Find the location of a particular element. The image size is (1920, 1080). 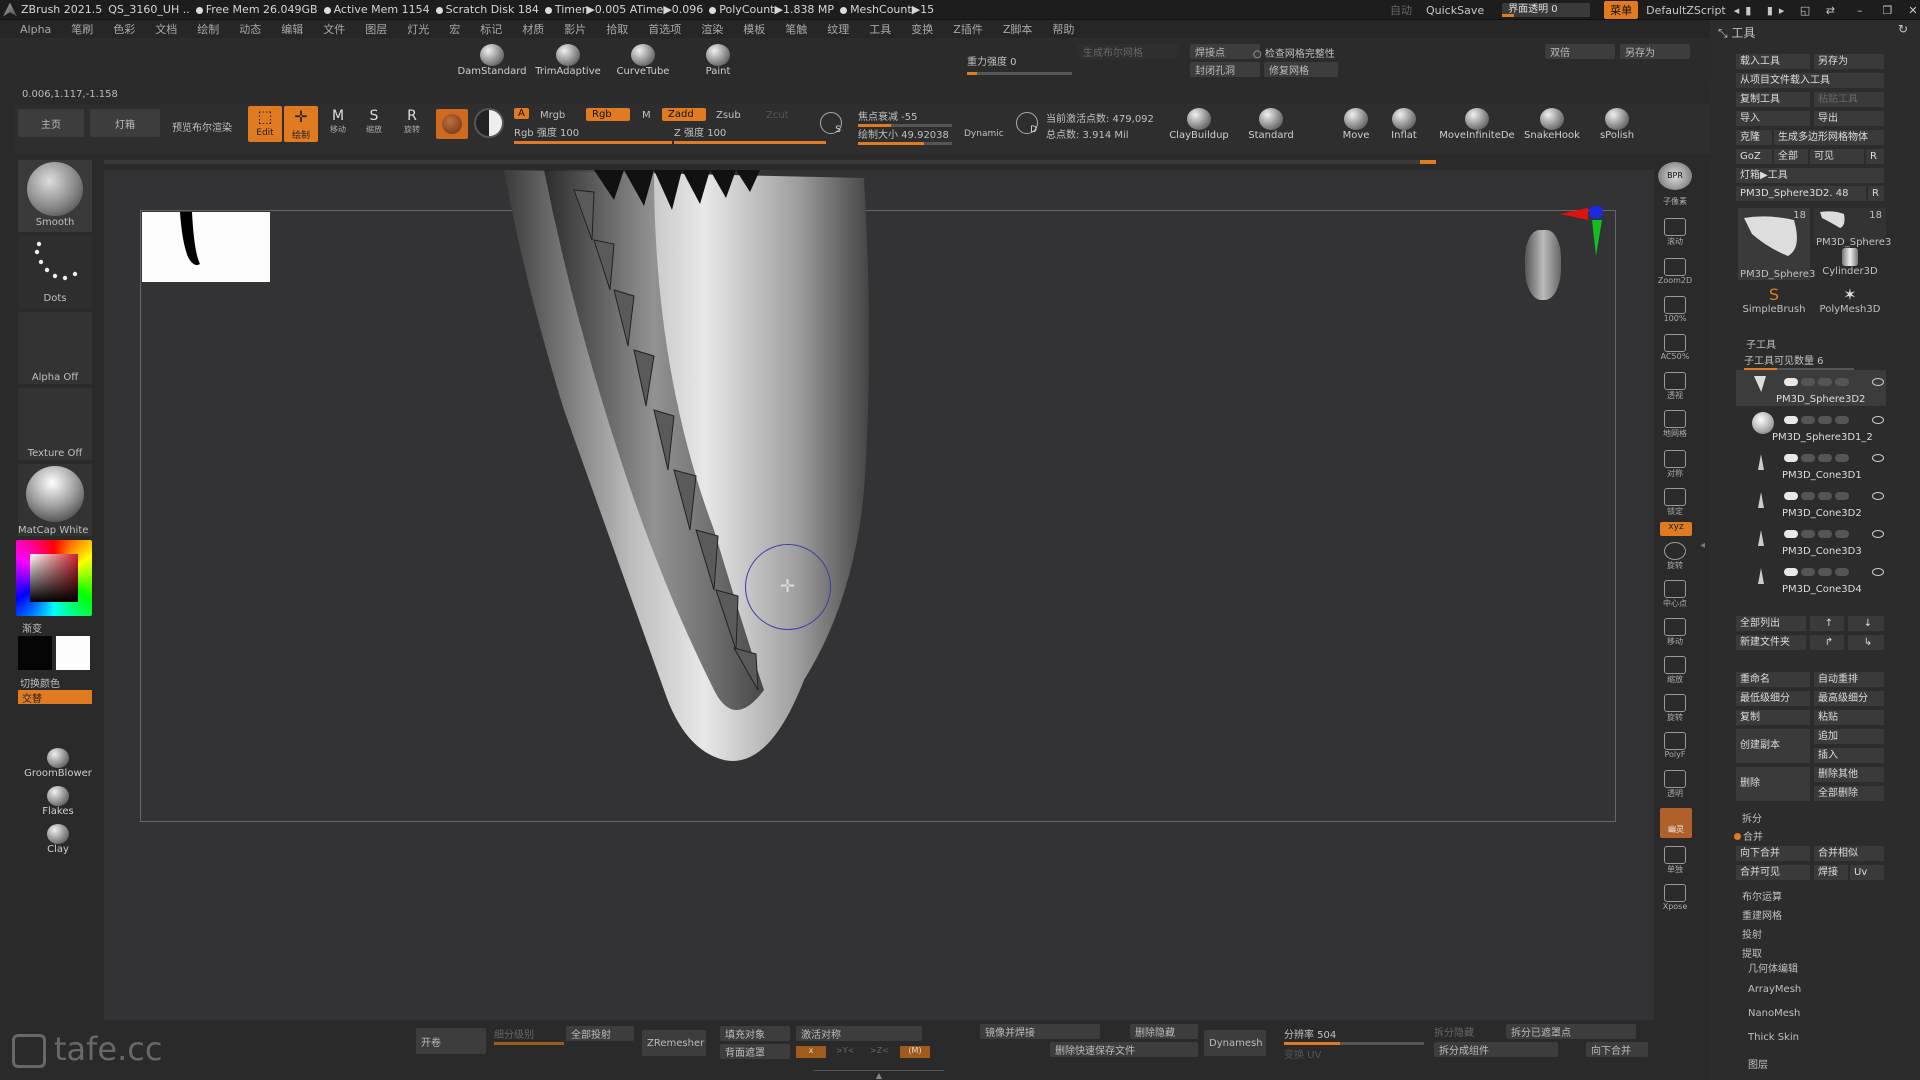

menu-marker: 标记 is located at coordinates (491, 29).